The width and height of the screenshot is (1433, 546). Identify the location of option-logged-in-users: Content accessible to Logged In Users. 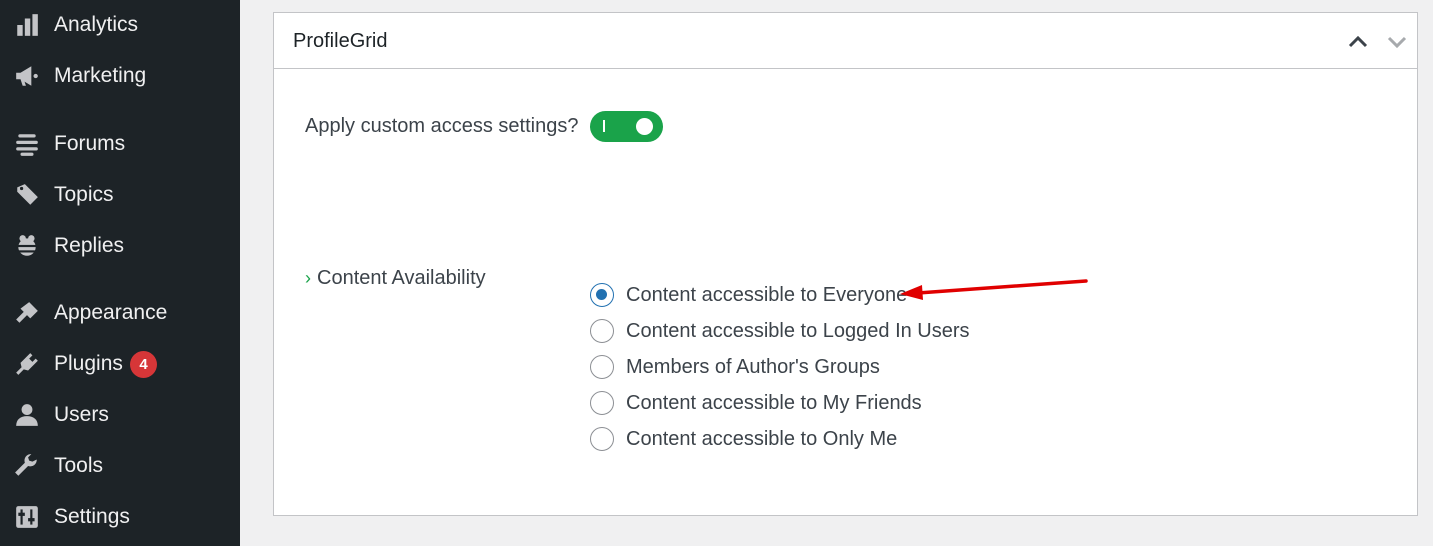
(780, 331).